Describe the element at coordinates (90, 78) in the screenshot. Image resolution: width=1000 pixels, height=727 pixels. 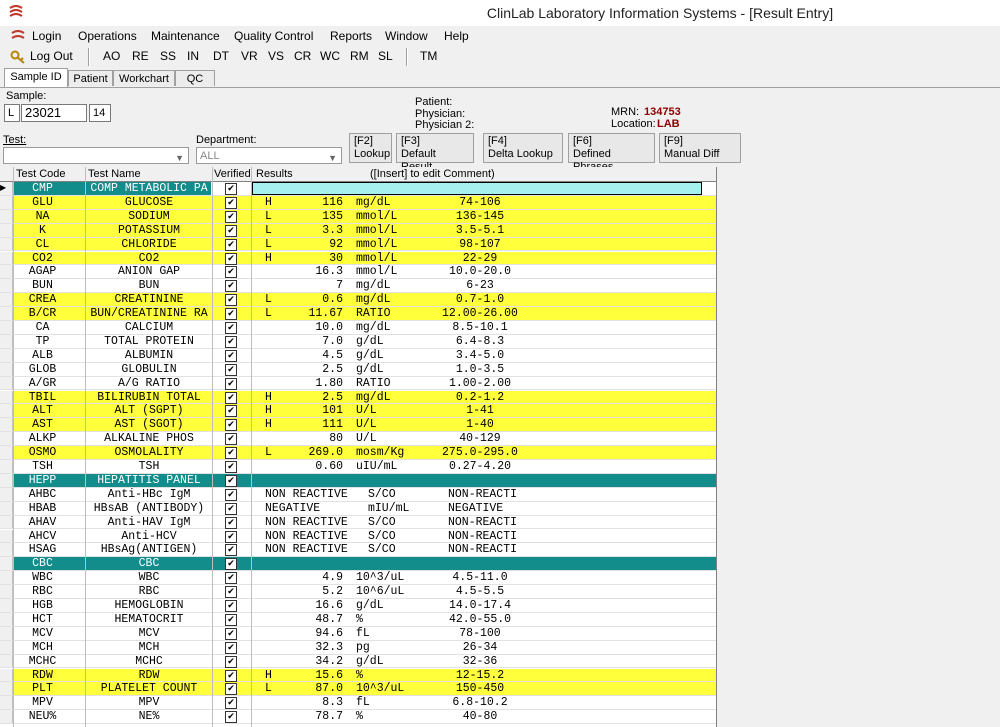
I see `tab-patient: Patient` at that location.